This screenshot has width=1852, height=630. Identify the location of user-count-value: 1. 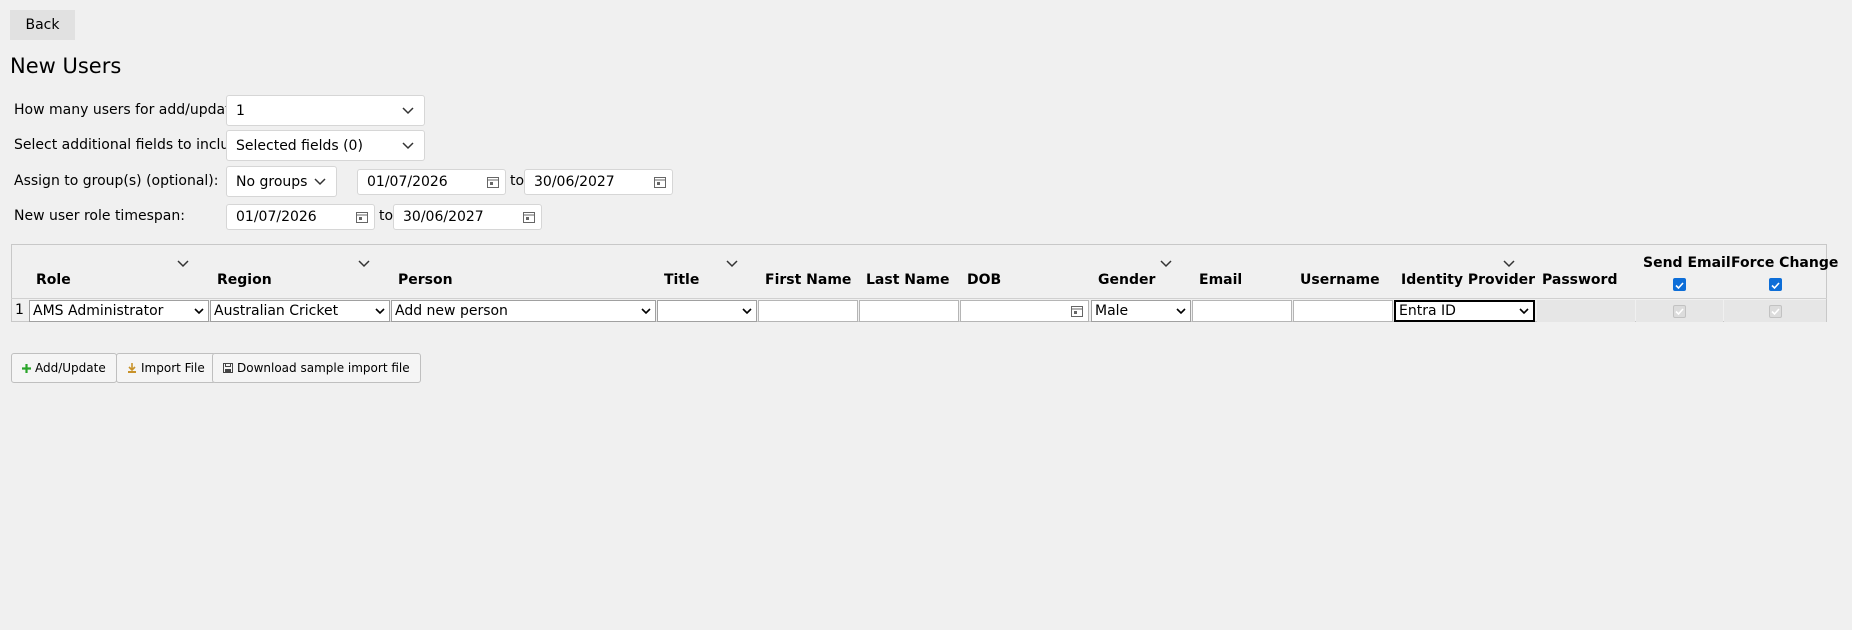
(240, 110).